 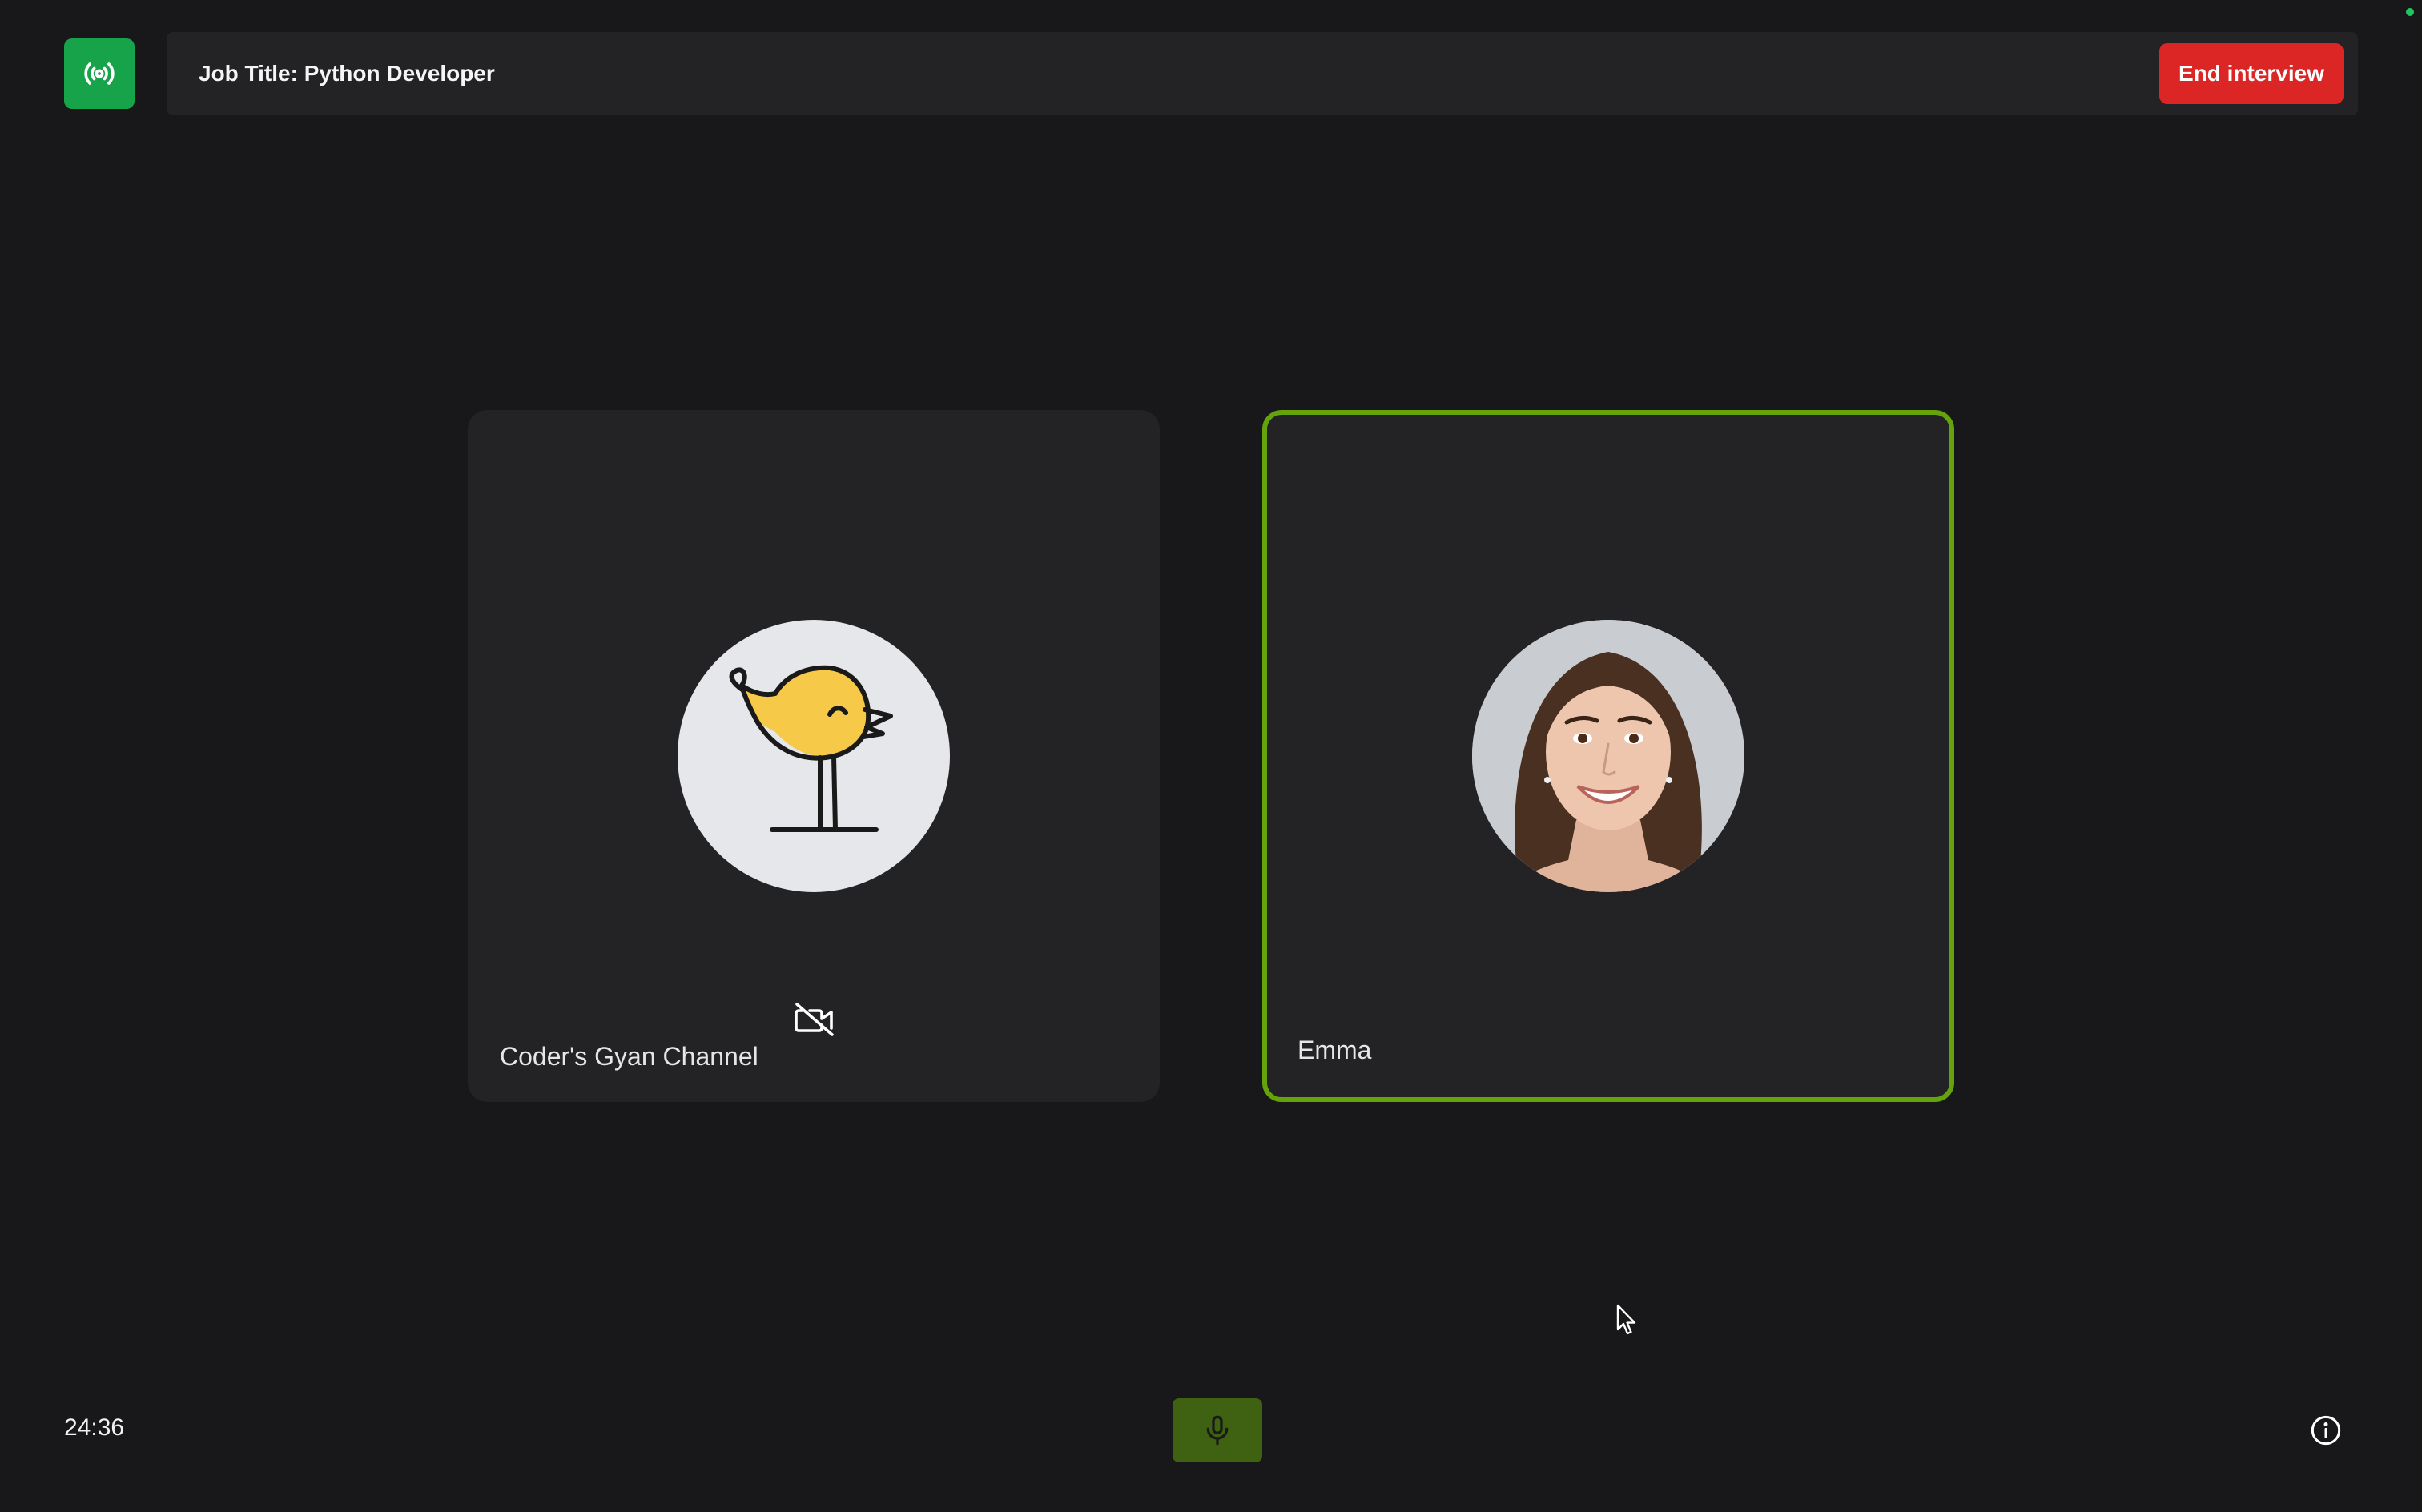 I want to click on participant-tile-host: Coder's Gyan Channel, so click(x=814, y=756).